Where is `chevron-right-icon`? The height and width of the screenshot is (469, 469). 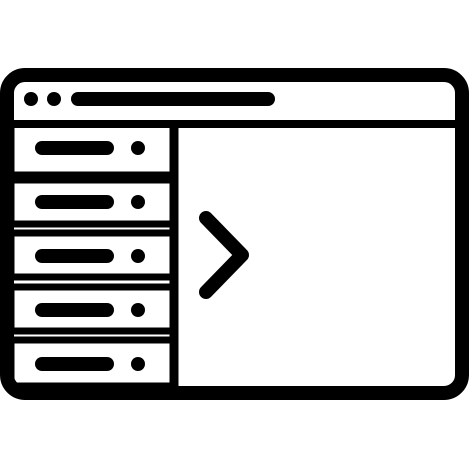
chevron-right-icon is located at coordinates (224, 255).